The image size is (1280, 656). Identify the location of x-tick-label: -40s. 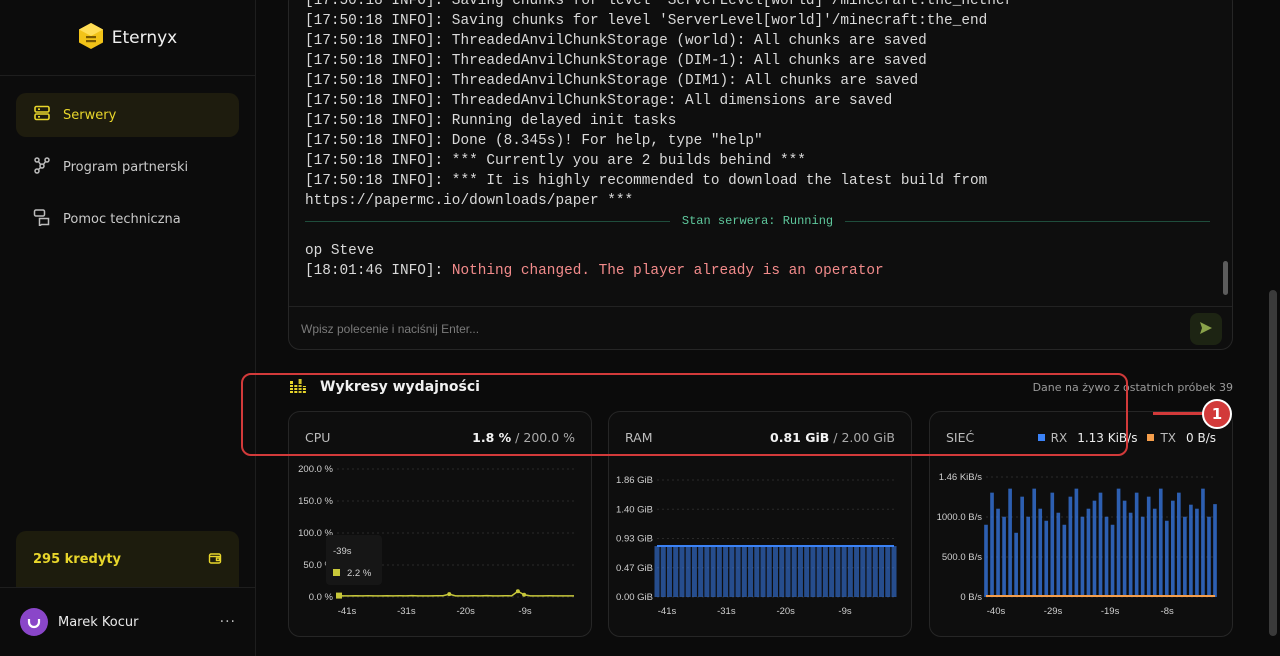
(996, 611).